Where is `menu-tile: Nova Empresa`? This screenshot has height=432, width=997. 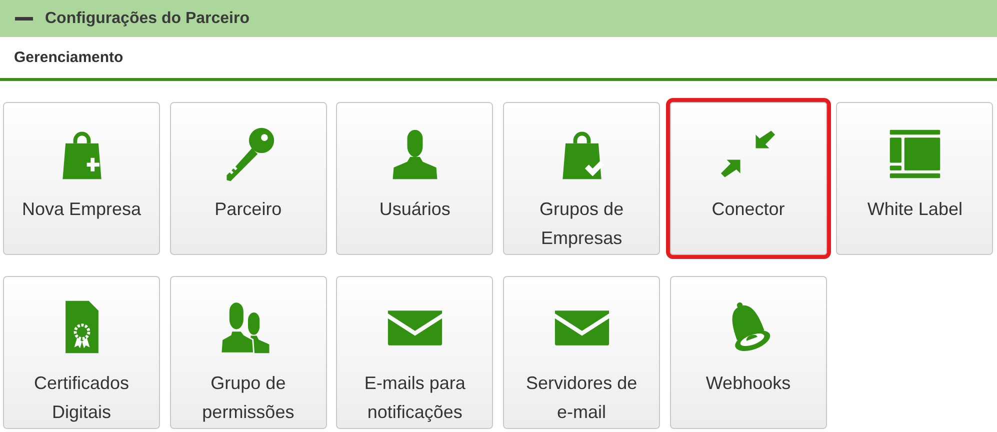 menu-tile: Nova Empresa is located at coordinates (81, 178).